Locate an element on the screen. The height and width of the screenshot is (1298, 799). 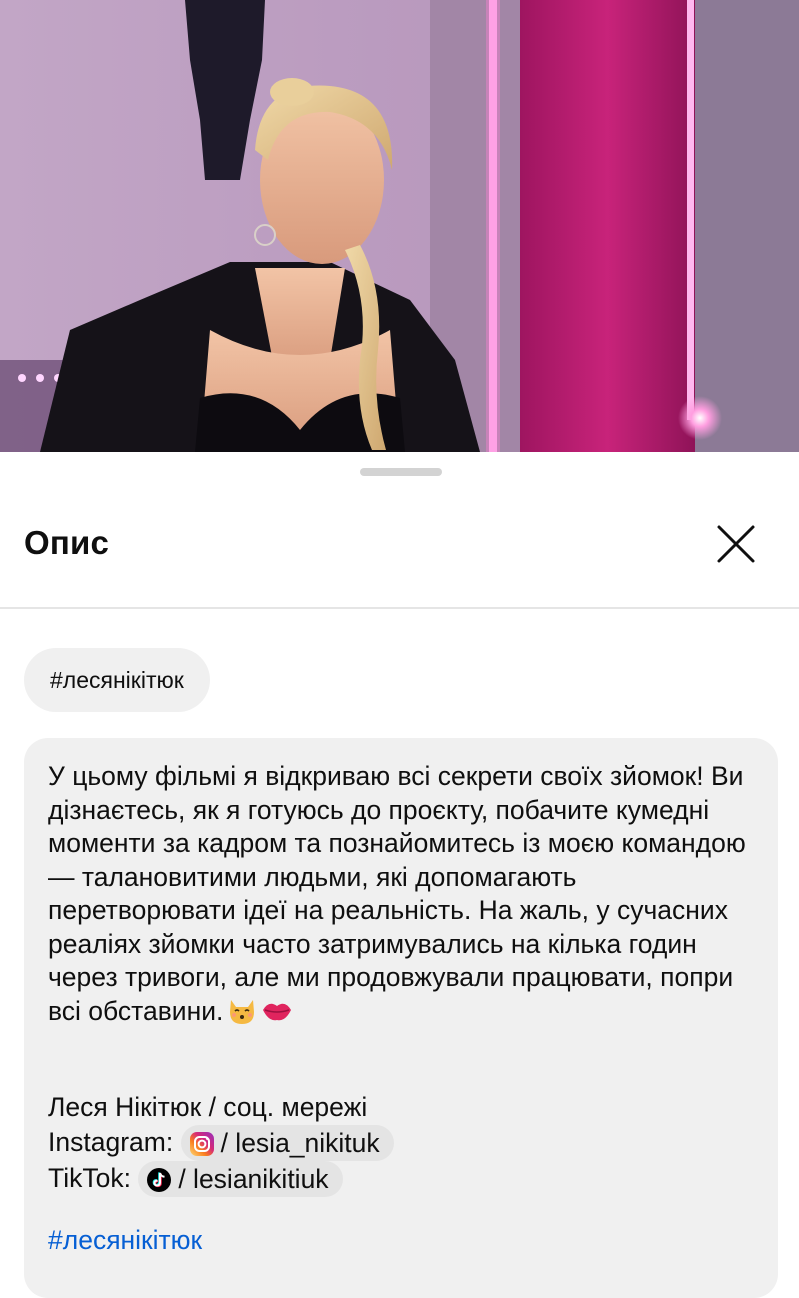
tiktok-link: / lesianikitiuk is located at coordinates (240, 1179).